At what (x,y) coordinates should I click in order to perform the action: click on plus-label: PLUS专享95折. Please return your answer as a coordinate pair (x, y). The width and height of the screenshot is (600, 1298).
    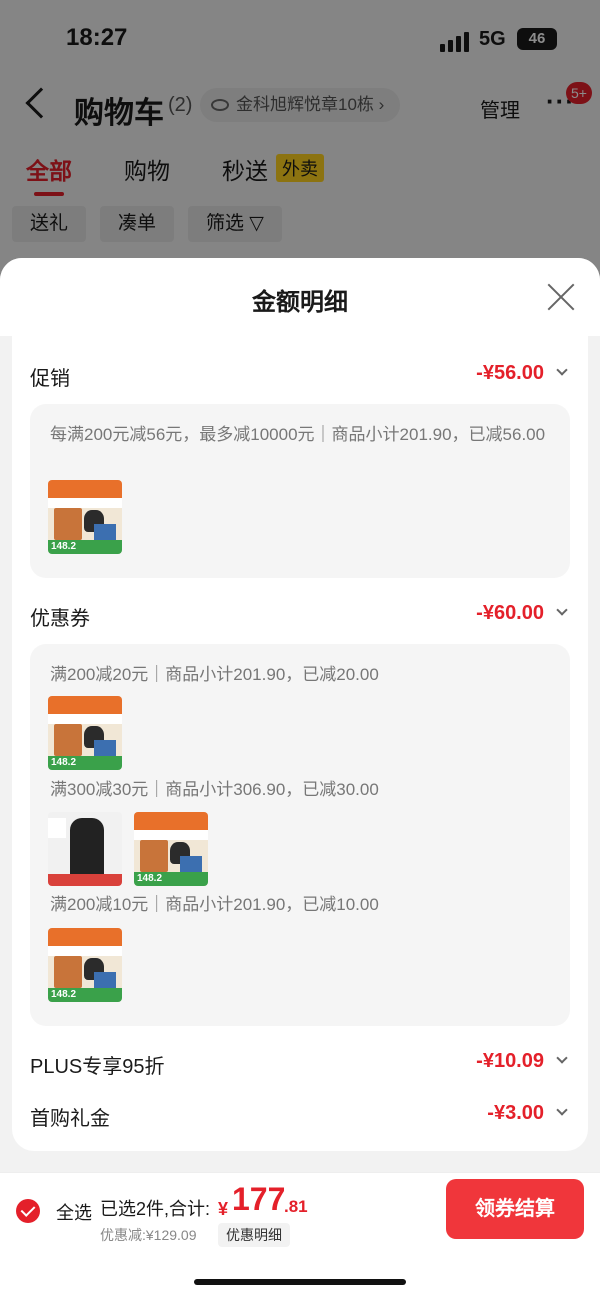
    Looking at the image, I should click on (97, 1067).